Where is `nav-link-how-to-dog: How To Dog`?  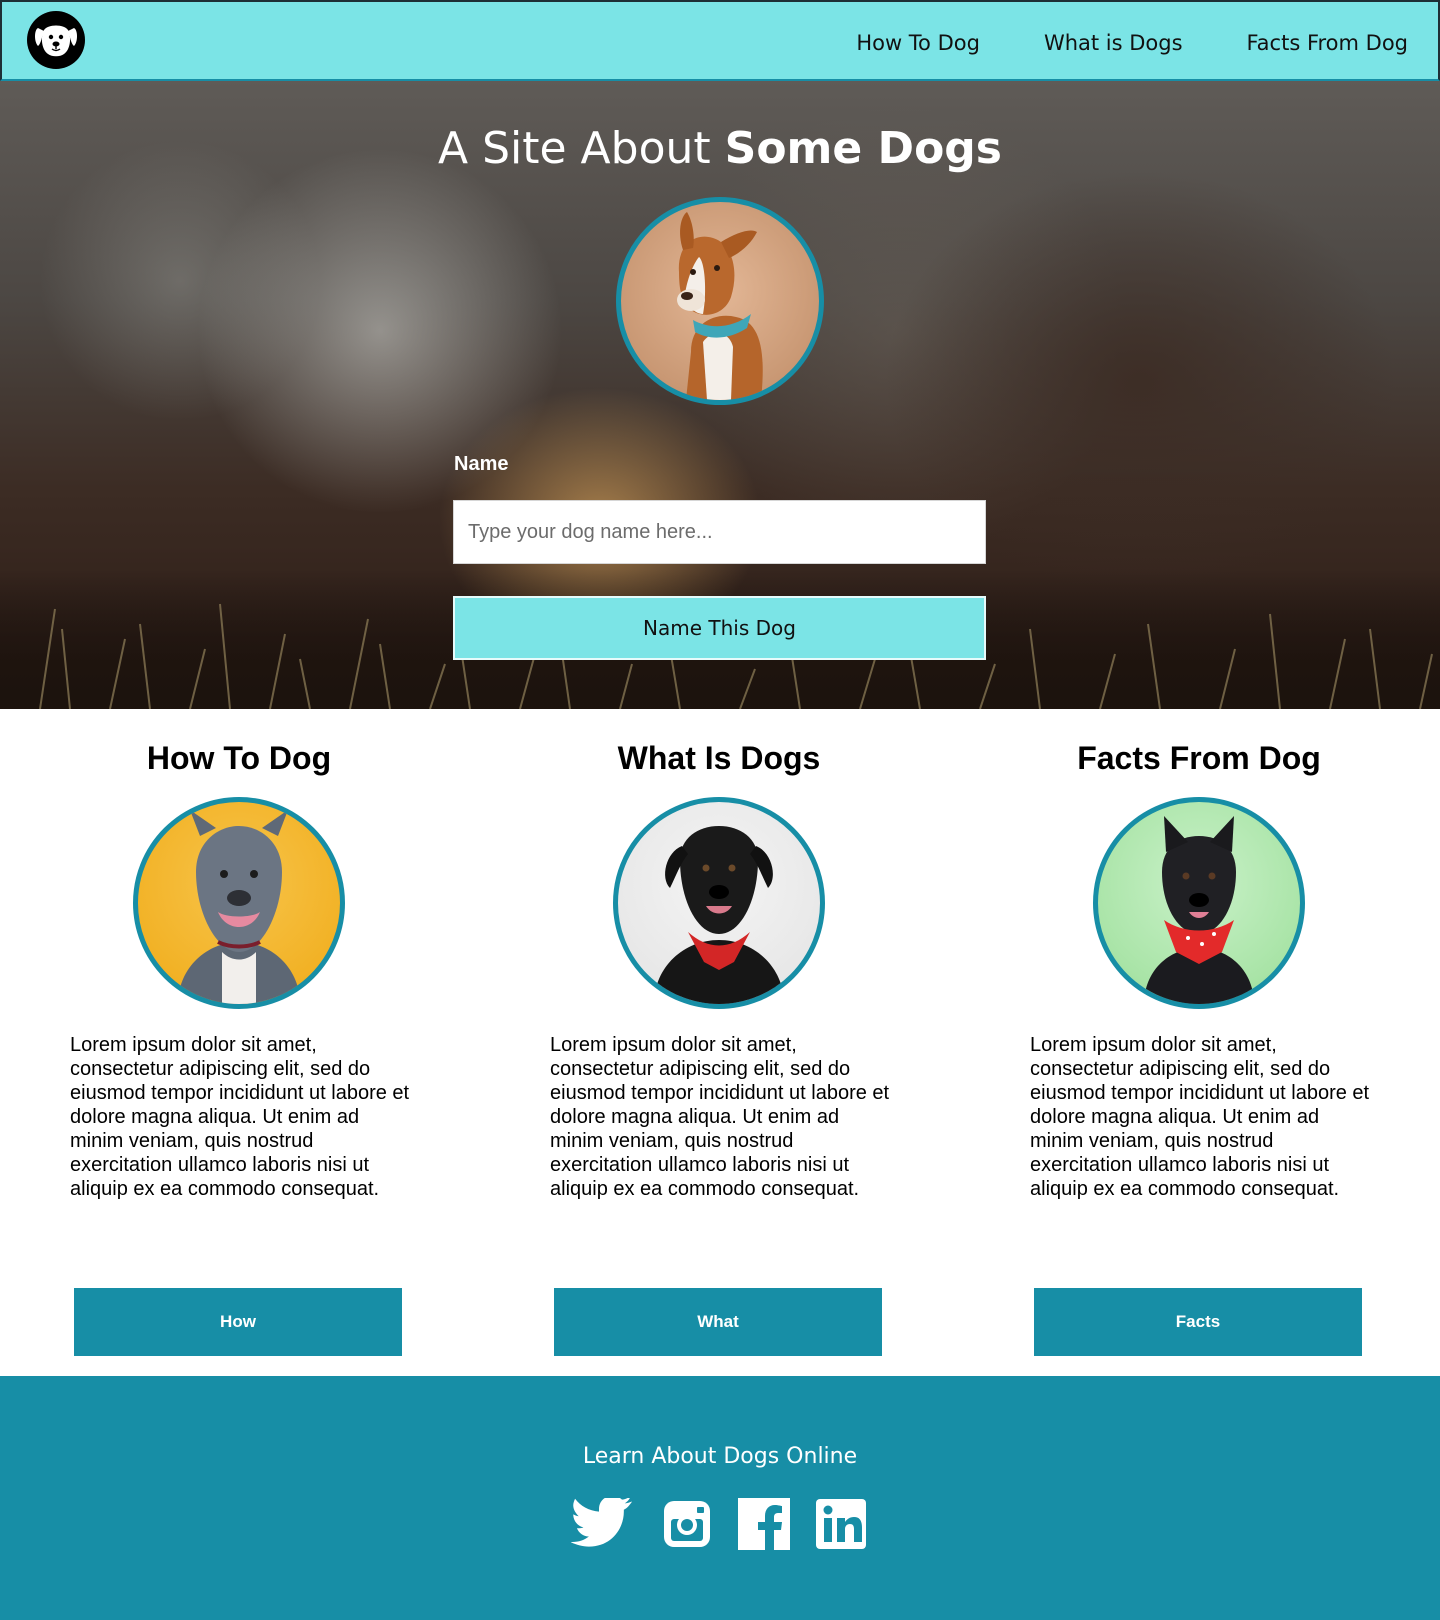
nav-link-how-to-dog: How To Dog is located at coordinates (918, 43).